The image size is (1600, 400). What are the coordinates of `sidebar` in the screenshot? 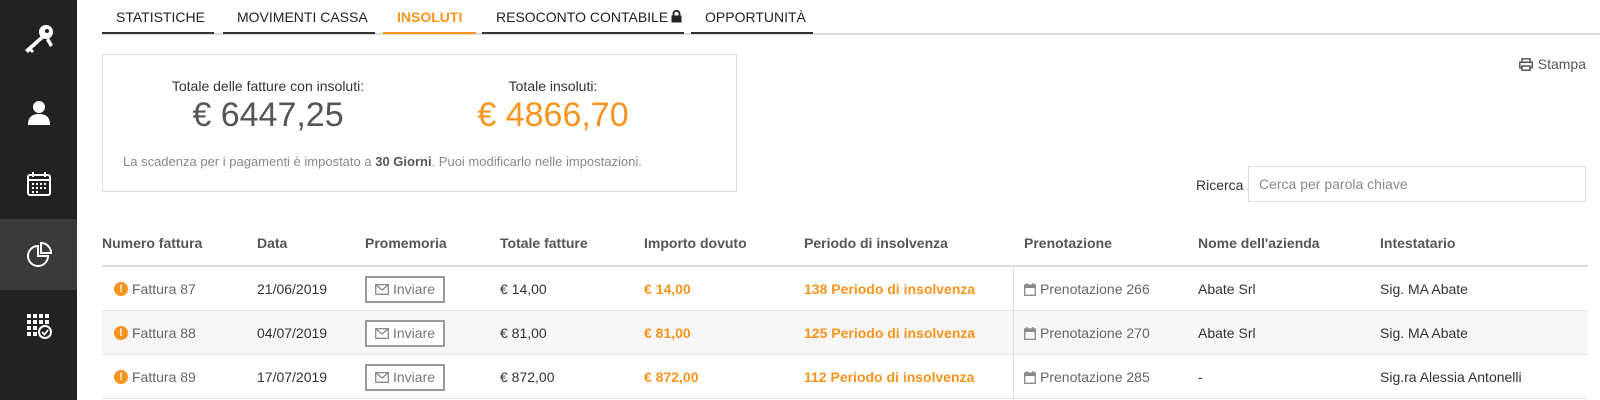 It's located at (38, 200).